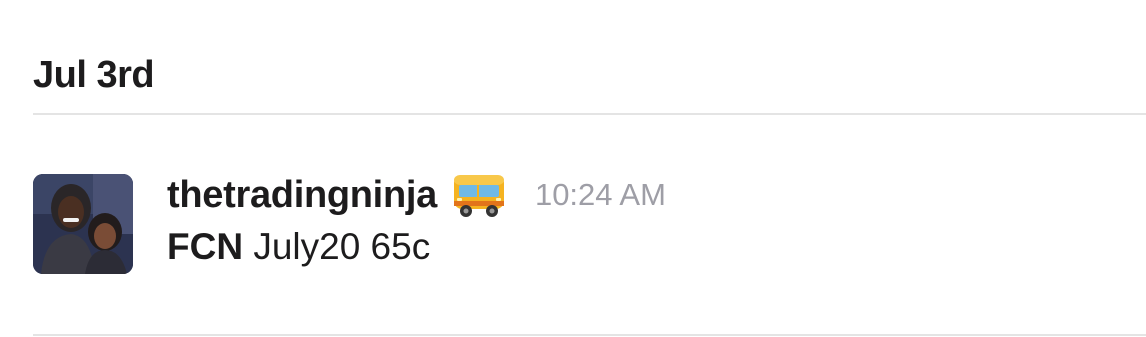 Image resolution: width=1146 pixels, height=337 pixels. I want to click on message-text-rest: July20 65c, so click(337, 246).